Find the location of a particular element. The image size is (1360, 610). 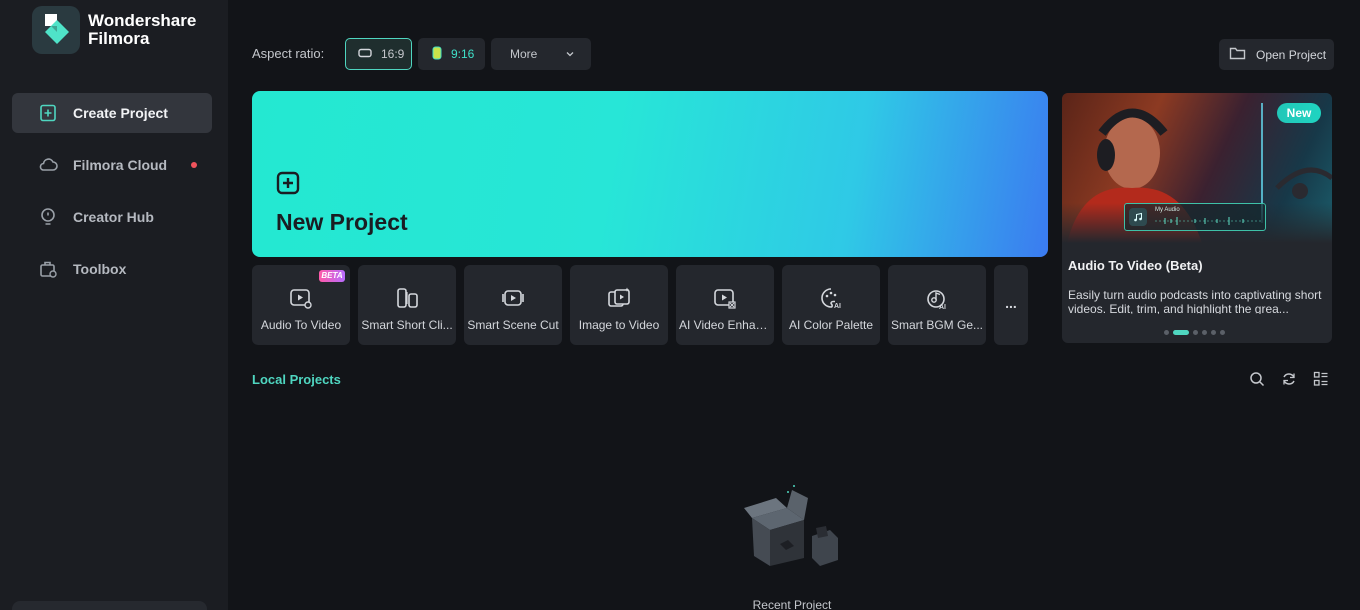

audio-widget: My Audio is located at coordinates (1195, 217).